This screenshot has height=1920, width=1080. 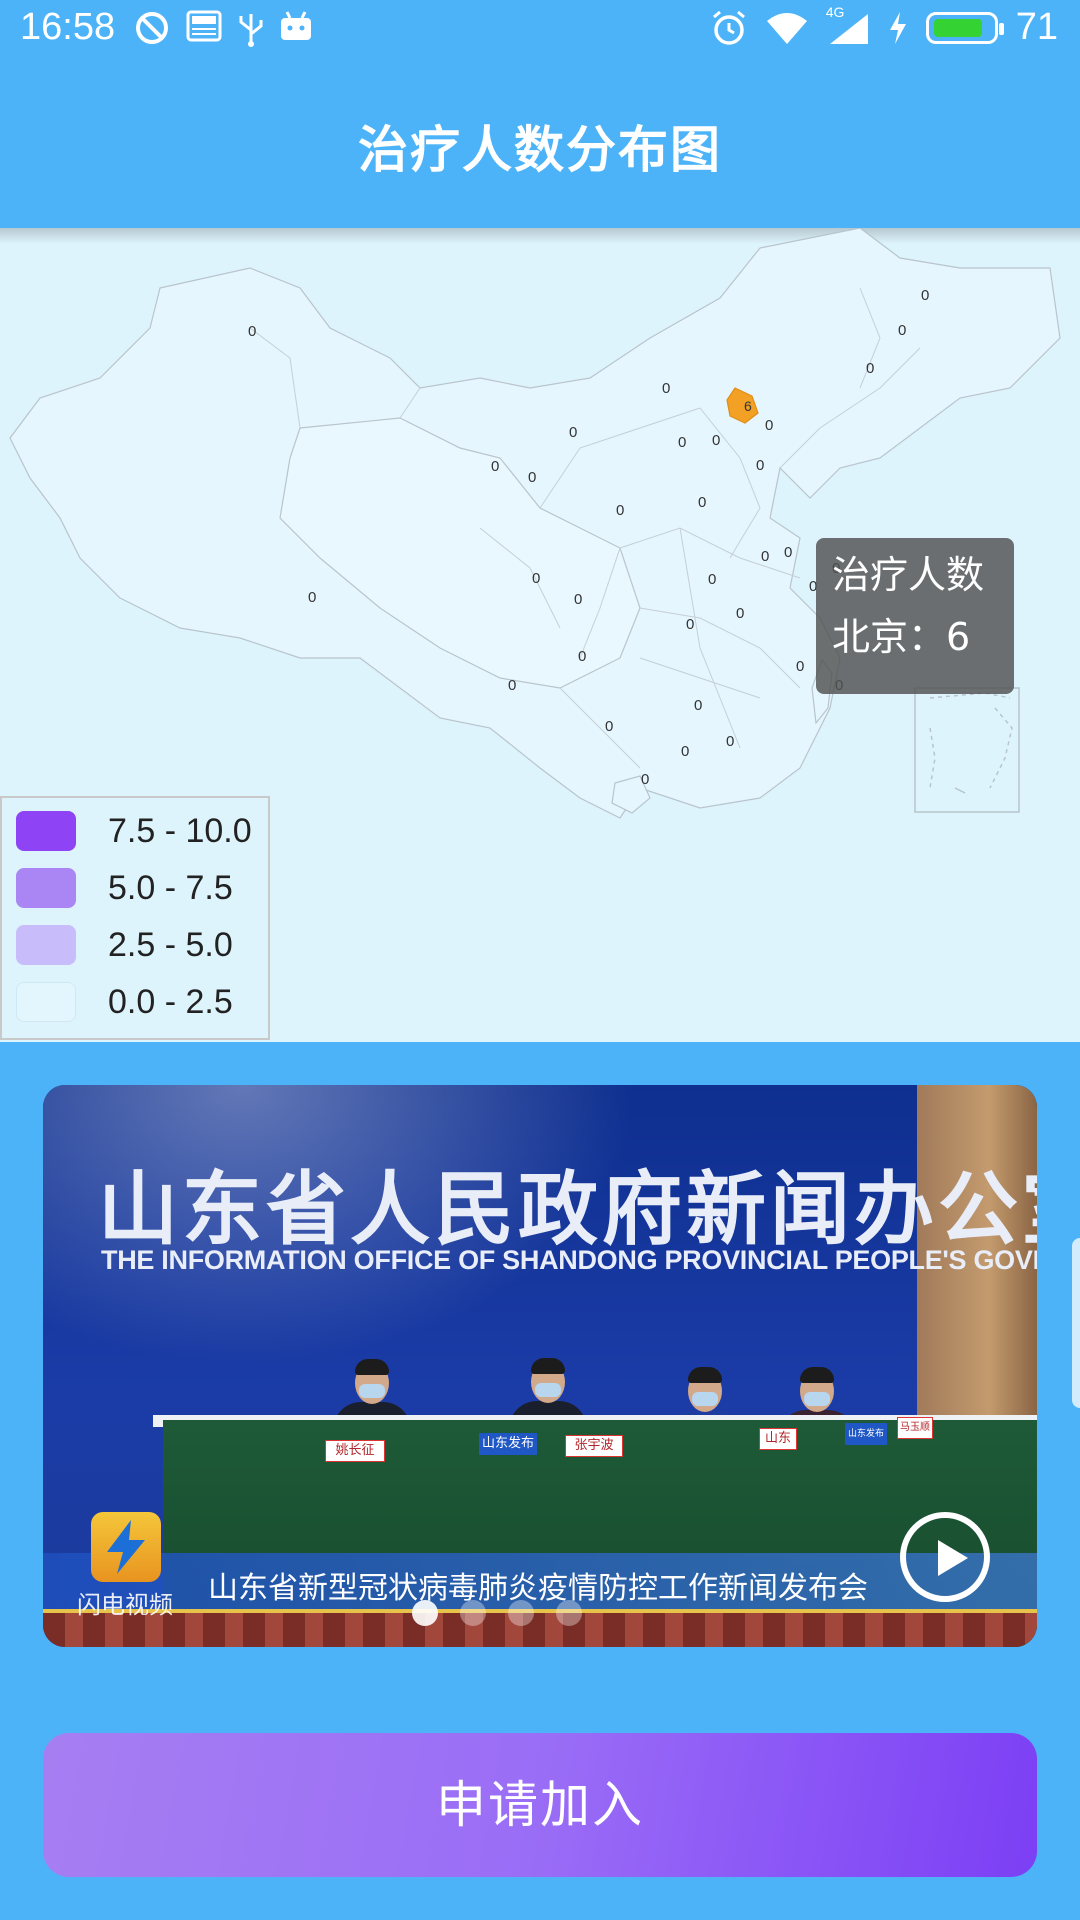 What do you see at coordinates (355, 1451) in the screenshot?
I see `nameplate: 姚长征` at bounding box center [355, 1451].